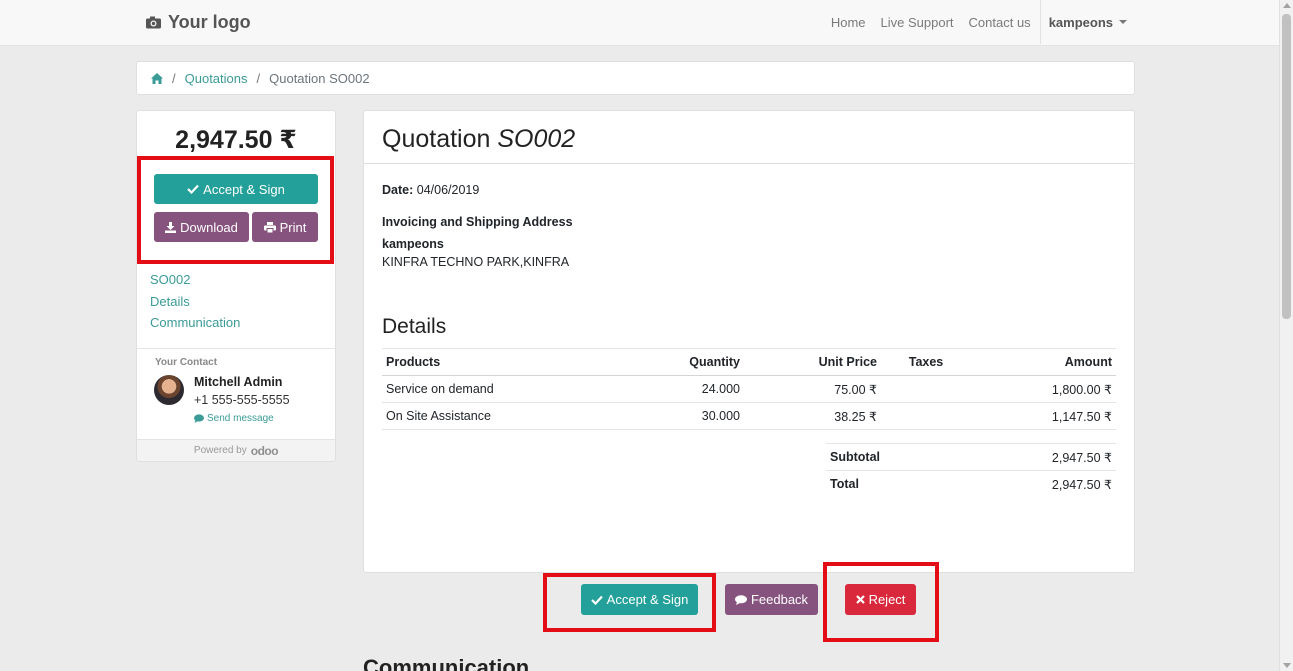 The image size is (1293, 671). What do you see at coordinates (1043, 362) in the screenshot?
I see `col-amount: Amount` at bounding box center [1043, 362].